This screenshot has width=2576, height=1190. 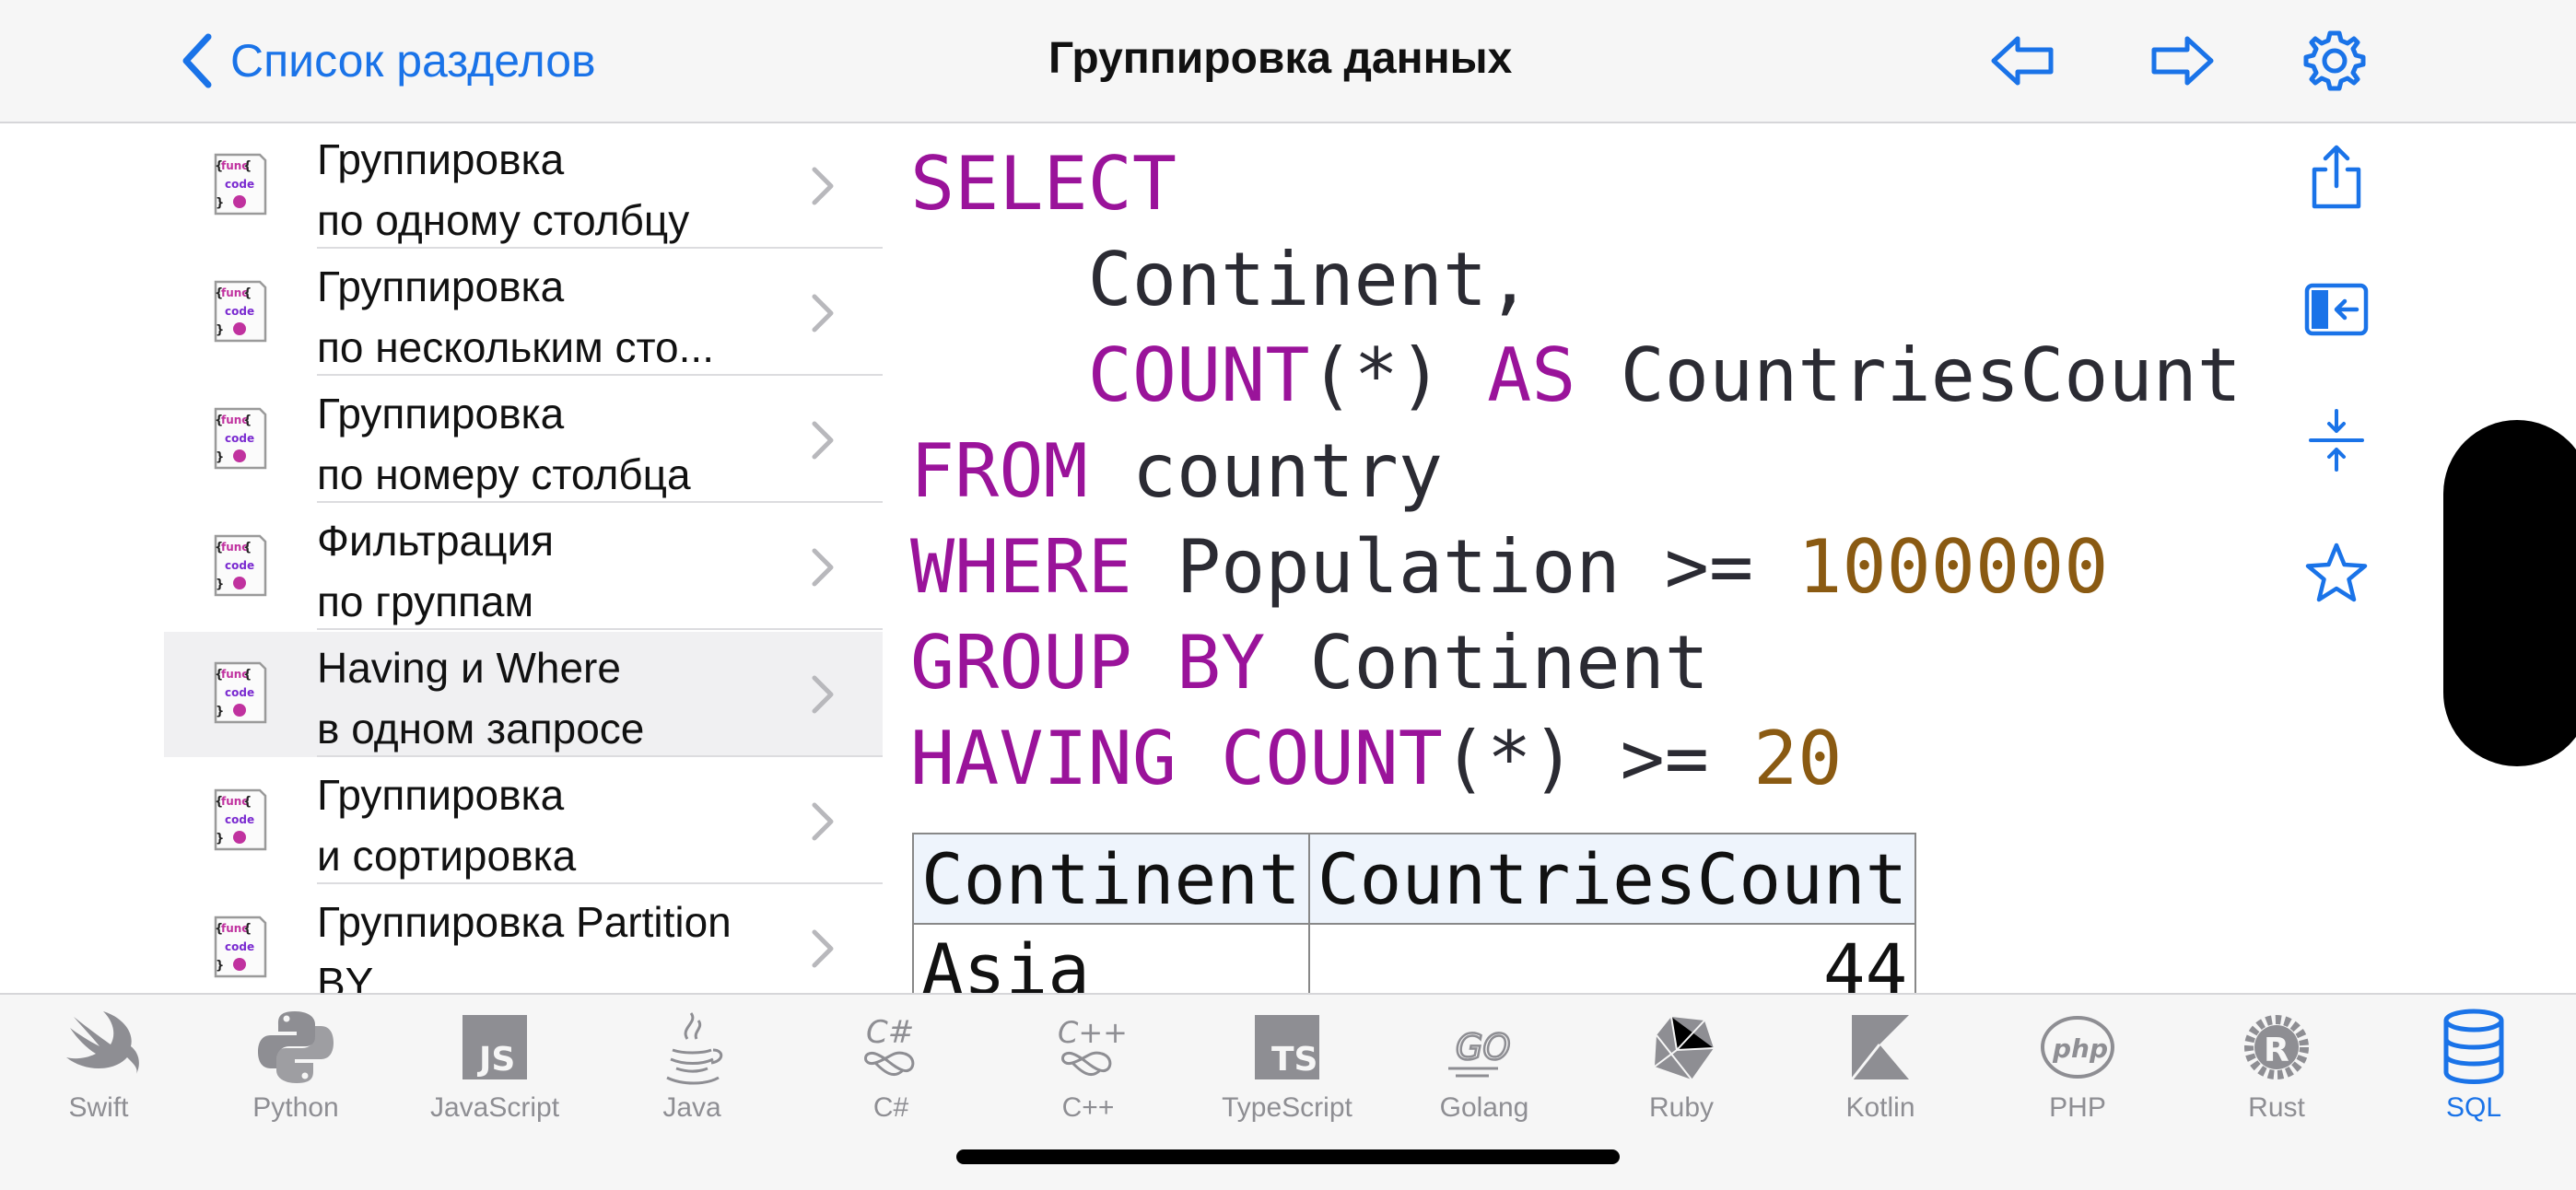 I want to click on list-item-line1: Фильтрация, so click(x=436, y=541).